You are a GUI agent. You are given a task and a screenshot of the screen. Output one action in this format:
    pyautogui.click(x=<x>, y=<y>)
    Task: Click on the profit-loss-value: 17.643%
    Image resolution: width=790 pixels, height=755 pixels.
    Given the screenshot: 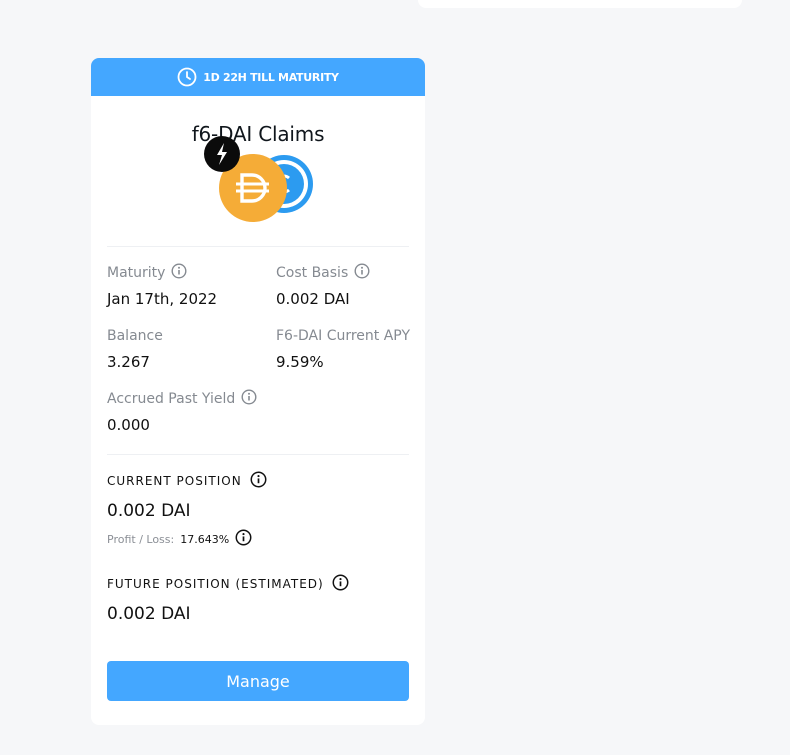 What is the action you would take?
    pyautogui.click(x=205, y=539)
    